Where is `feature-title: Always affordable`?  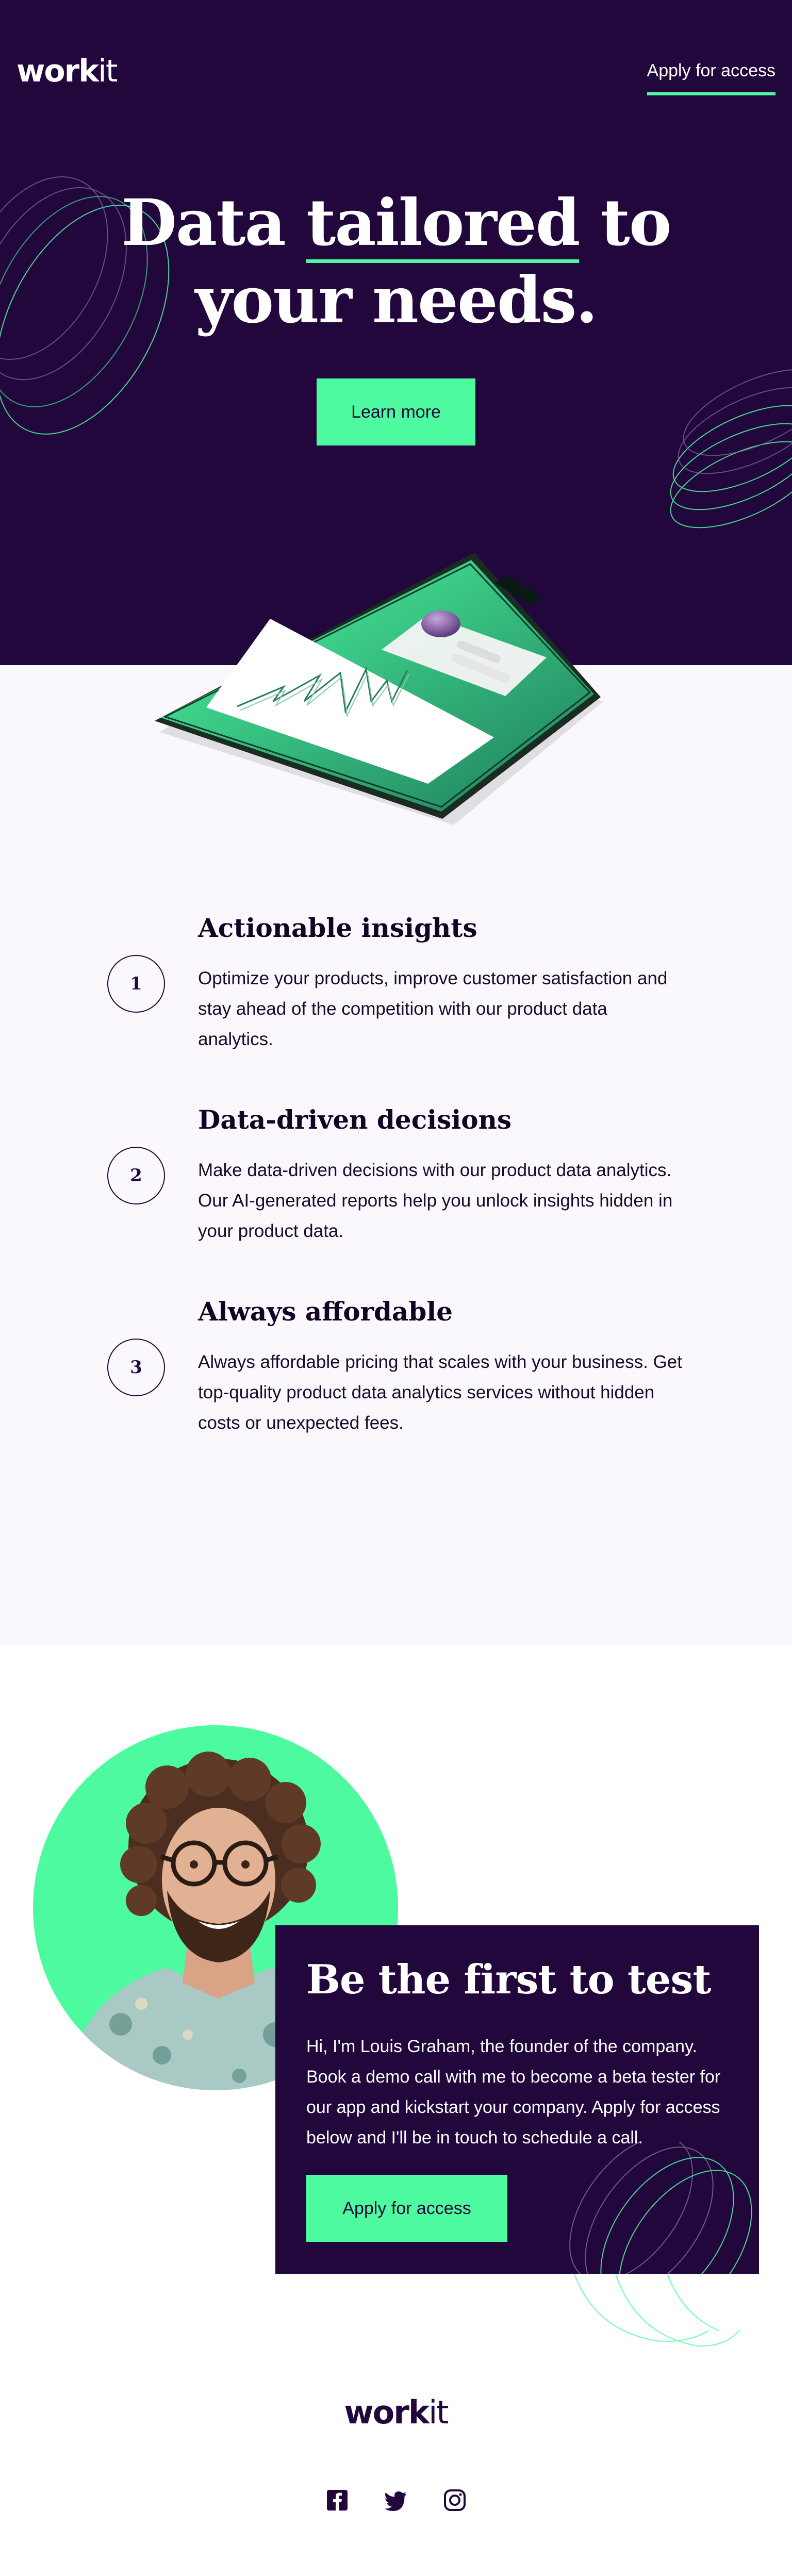 feature-title: Always affordable is located at coordinates (325, 1311).